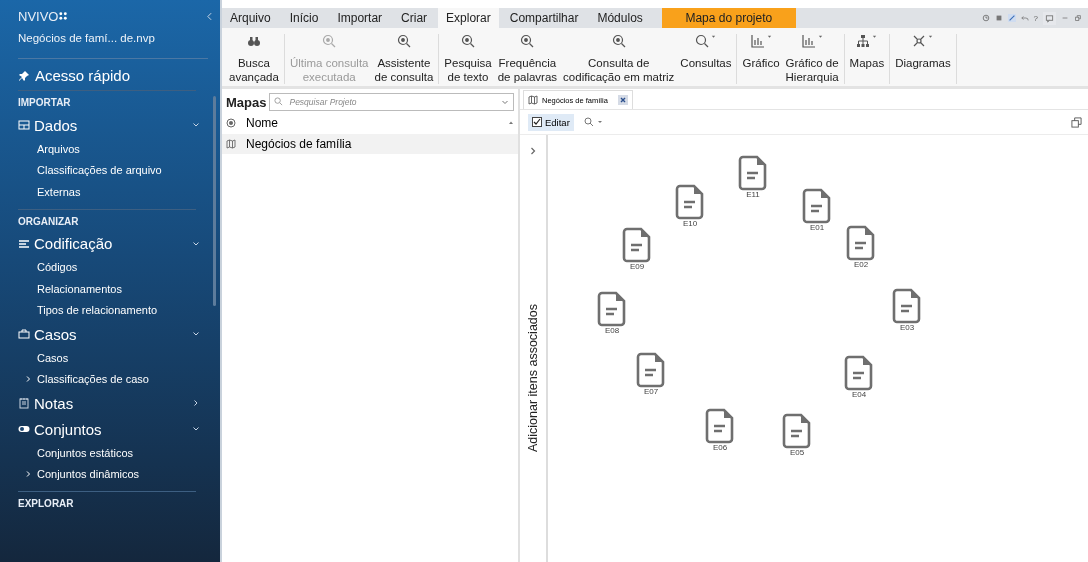 The width and height of the screenshot is (1088, 562). What do you see at coordinates (622, 100) in the screenshot?
I see `close-icon` at bounding box center [622, 100].